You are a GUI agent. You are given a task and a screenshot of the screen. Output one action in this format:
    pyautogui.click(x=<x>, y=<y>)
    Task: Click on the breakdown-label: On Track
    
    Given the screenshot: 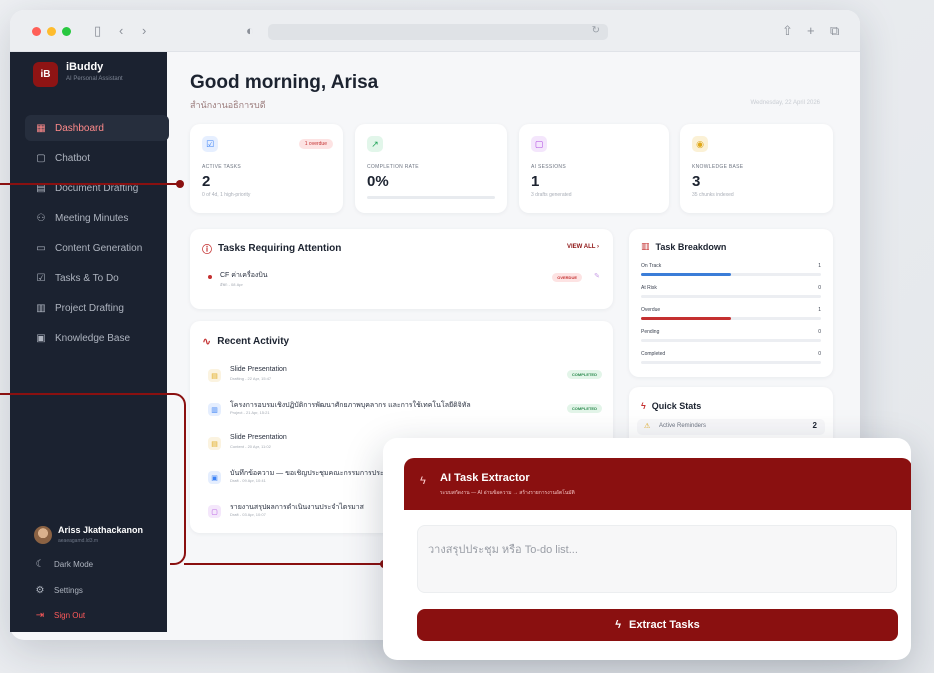 What is the action you would take?
    pyautogui.click(x=651, y=266)
    